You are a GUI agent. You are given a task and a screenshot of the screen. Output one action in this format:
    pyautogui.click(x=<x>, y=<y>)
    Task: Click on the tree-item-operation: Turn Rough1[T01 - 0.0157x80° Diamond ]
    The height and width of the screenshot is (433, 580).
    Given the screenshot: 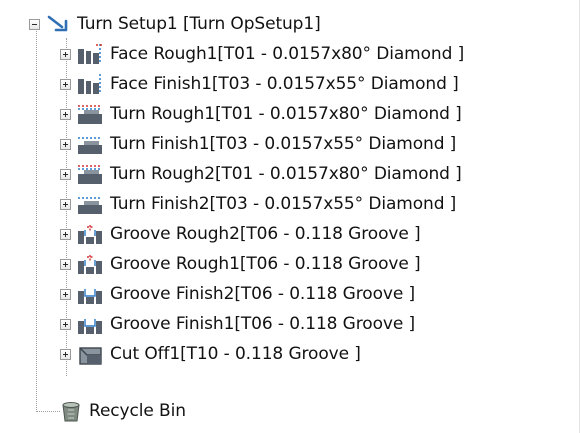 What is the action you would take?
    pyautogui.click(x=261, y=114)
    